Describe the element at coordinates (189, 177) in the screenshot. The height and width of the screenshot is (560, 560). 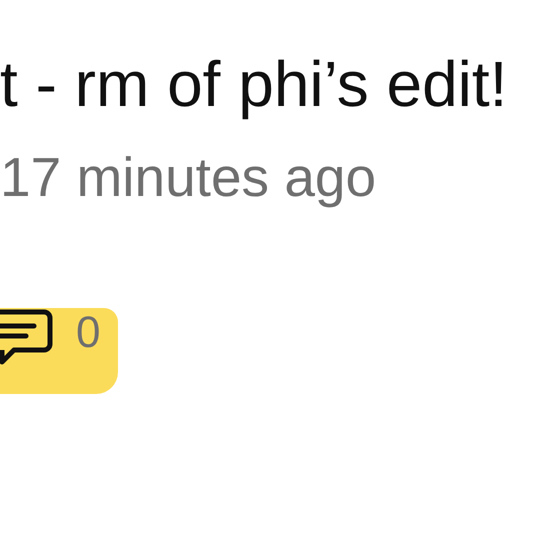
I see `post-timestamp: 17 minutes ago` at that location.